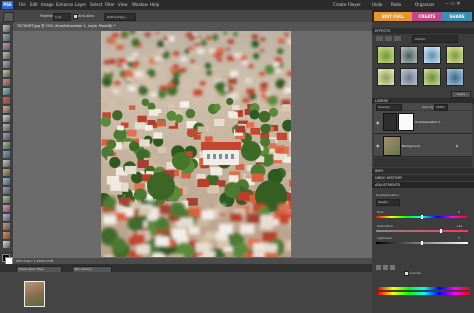  Describe the element at coordinates (453, 4) in the screenshot. I see `window-controls: – ▭ ✕` at that location.